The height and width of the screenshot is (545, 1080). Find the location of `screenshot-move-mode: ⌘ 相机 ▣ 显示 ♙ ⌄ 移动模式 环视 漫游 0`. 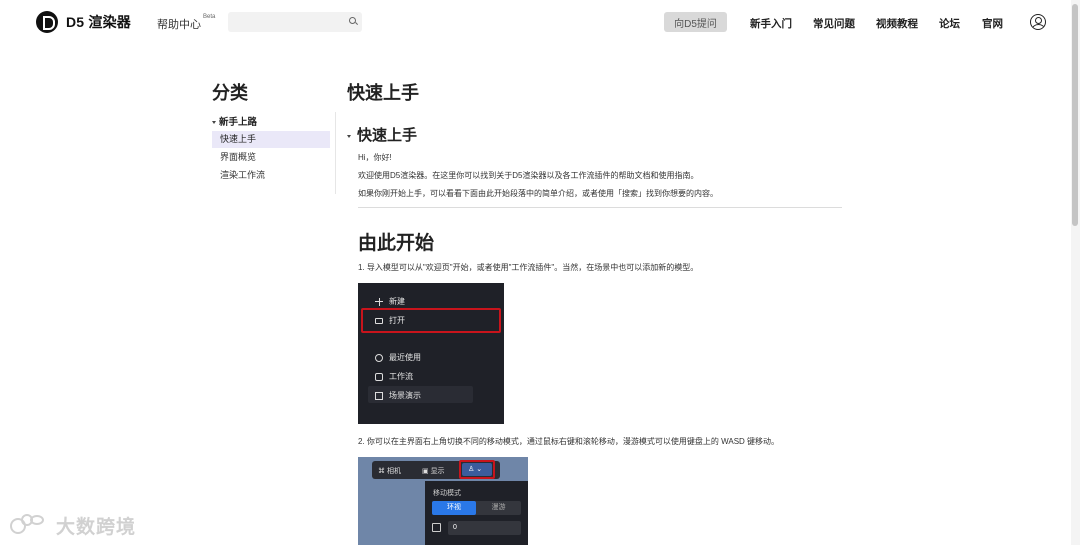

screenshot-move-mode: ⌘ 相机 ▣ 显示 ♙ ⌄ 移动模式 环视 漫游 0 is located at coordinates (443, 501).